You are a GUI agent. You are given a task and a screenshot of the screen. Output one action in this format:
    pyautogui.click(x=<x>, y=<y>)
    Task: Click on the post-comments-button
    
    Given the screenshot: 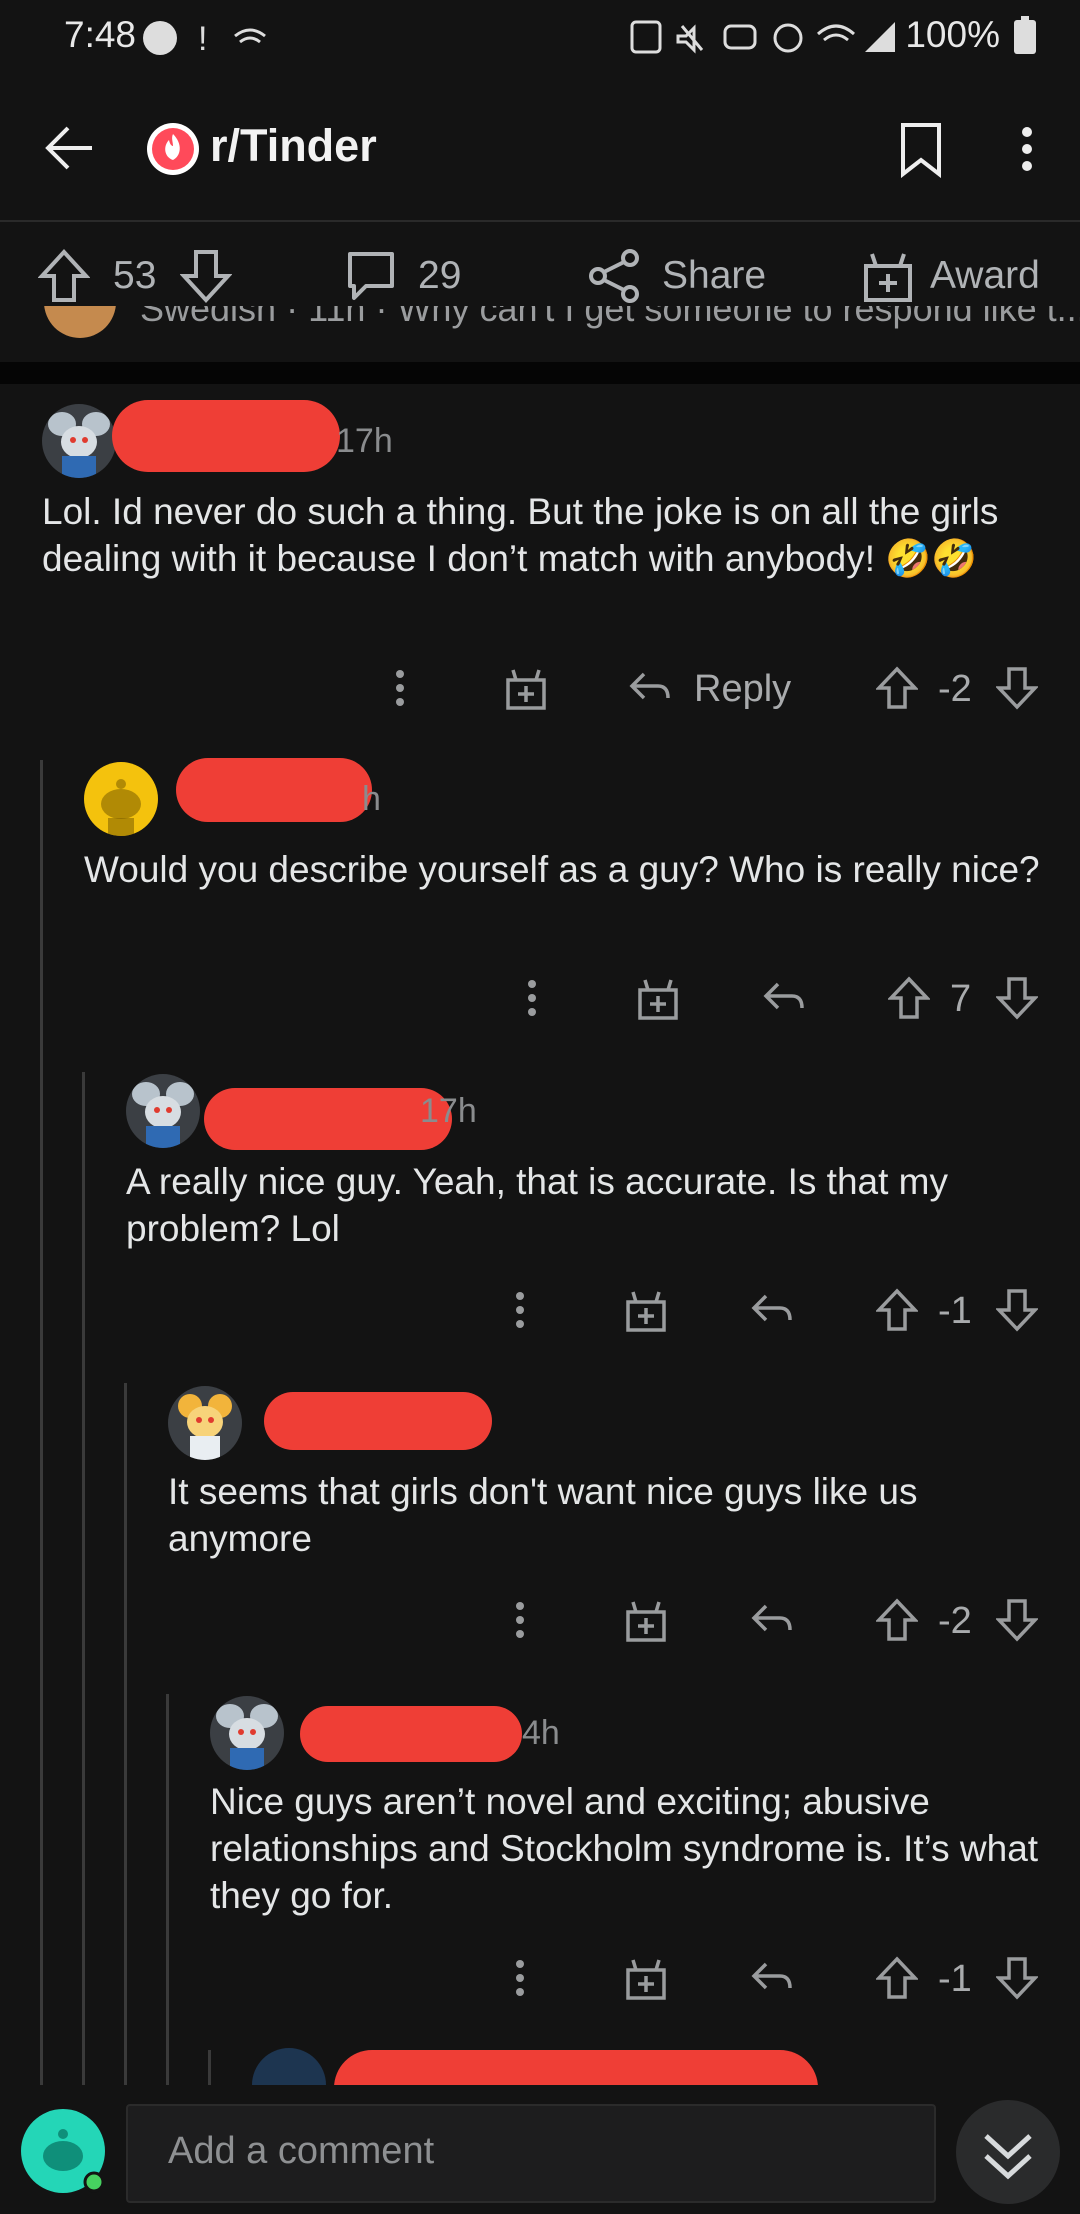 What is the action you would take?
    pyautogui.click(x=371, y=276)
    